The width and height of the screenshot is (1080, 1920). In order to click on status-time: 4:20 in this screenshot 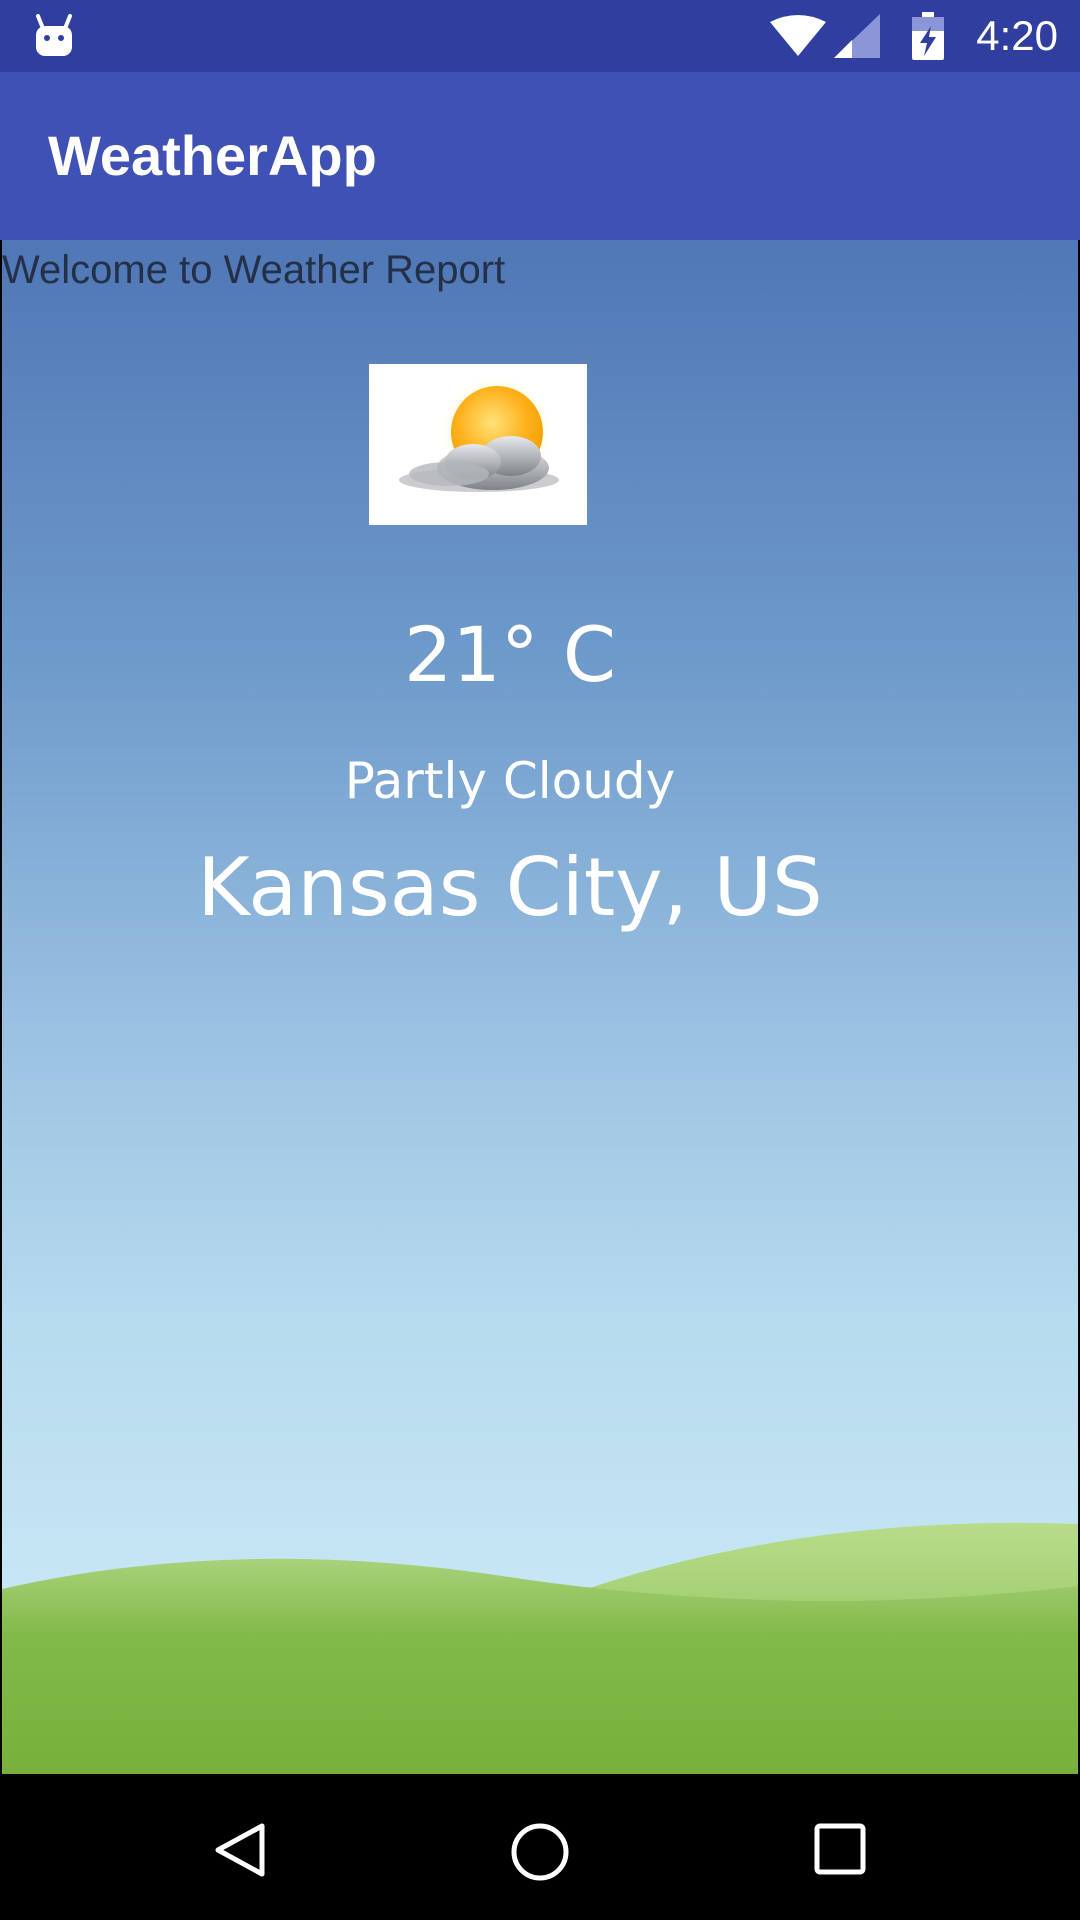, I will do `click(1017, 35)`.